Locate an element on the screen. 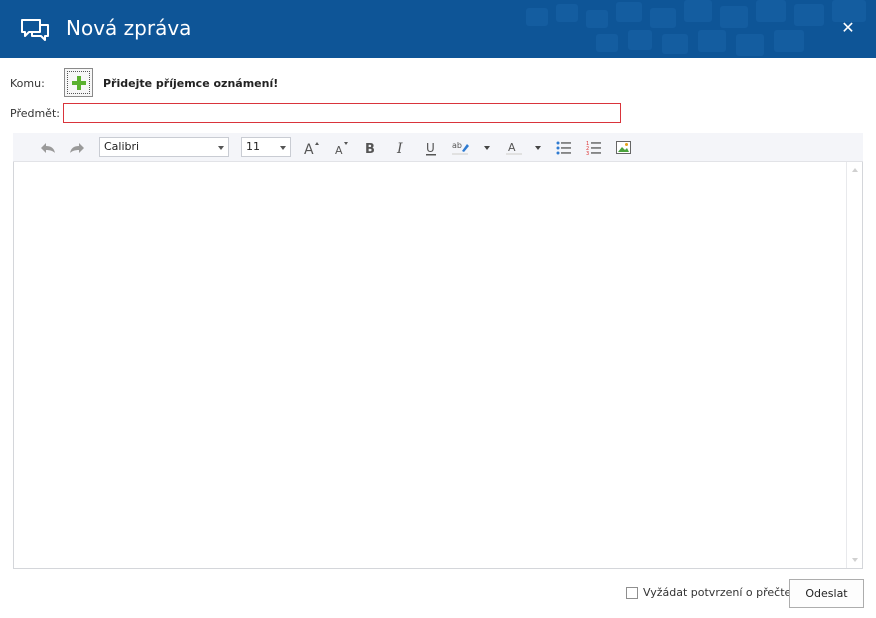 This screenshot has height=618, width=876. svg-text: ab is located at coordinates (457, 145).